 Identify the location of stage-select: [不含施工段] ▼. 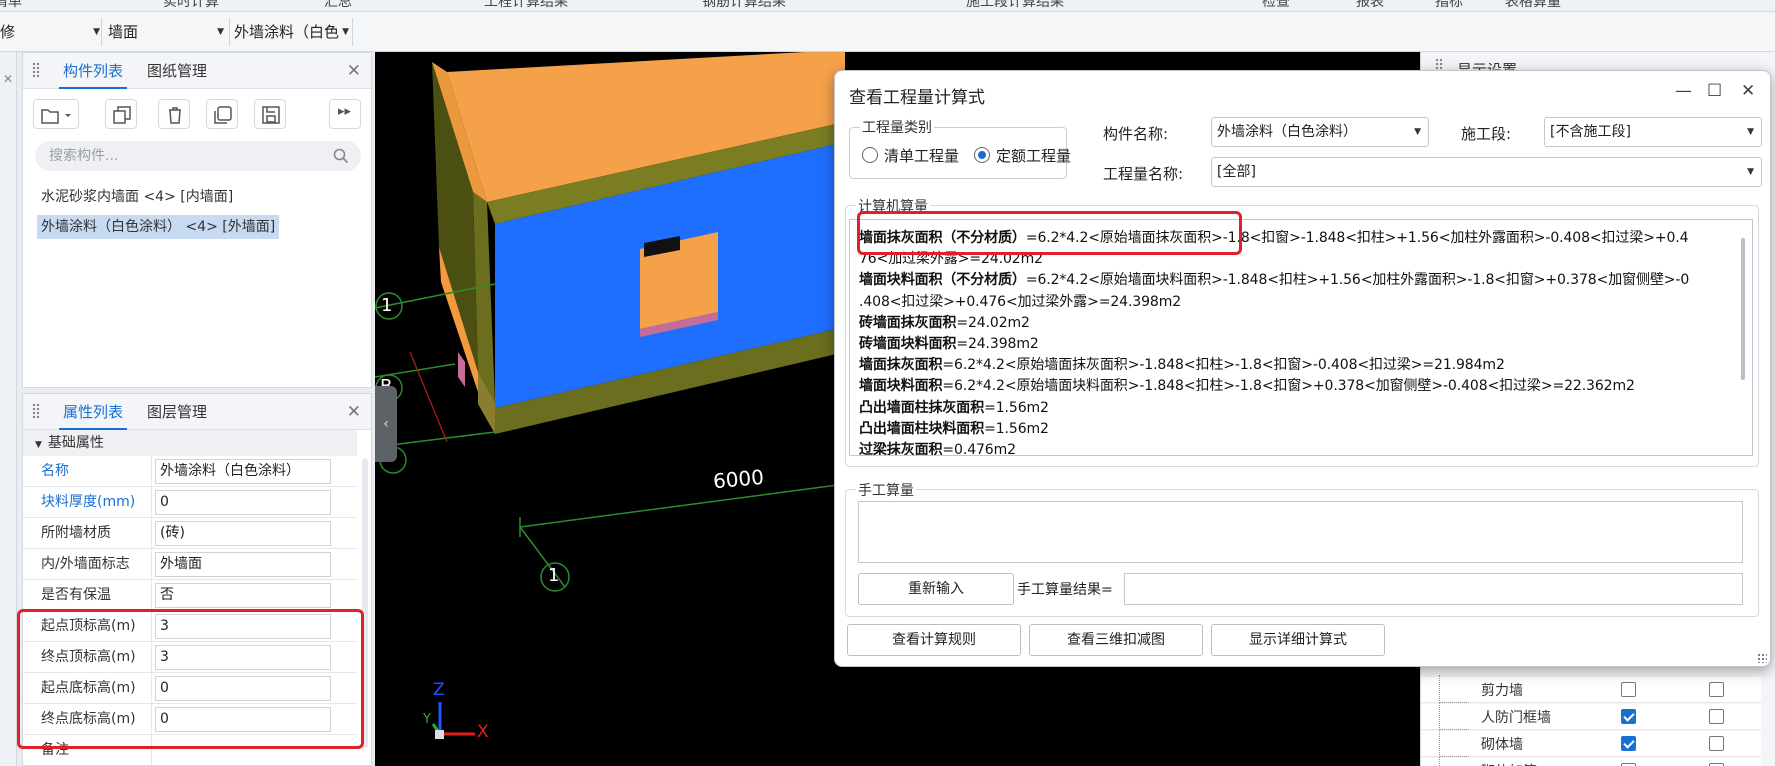
(1653, 132).